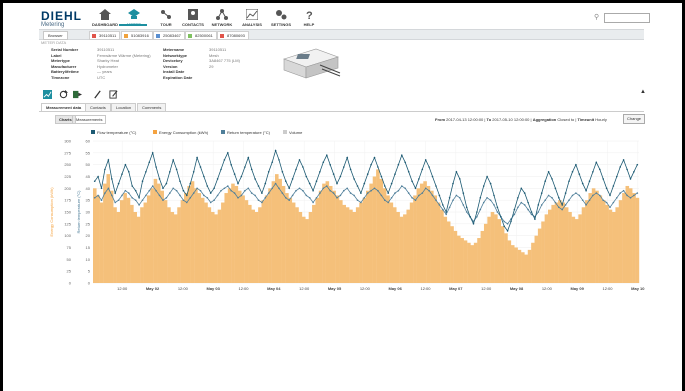 This screenshot has width=685, height=391. I want to click on export-icon, so click(77, 94).